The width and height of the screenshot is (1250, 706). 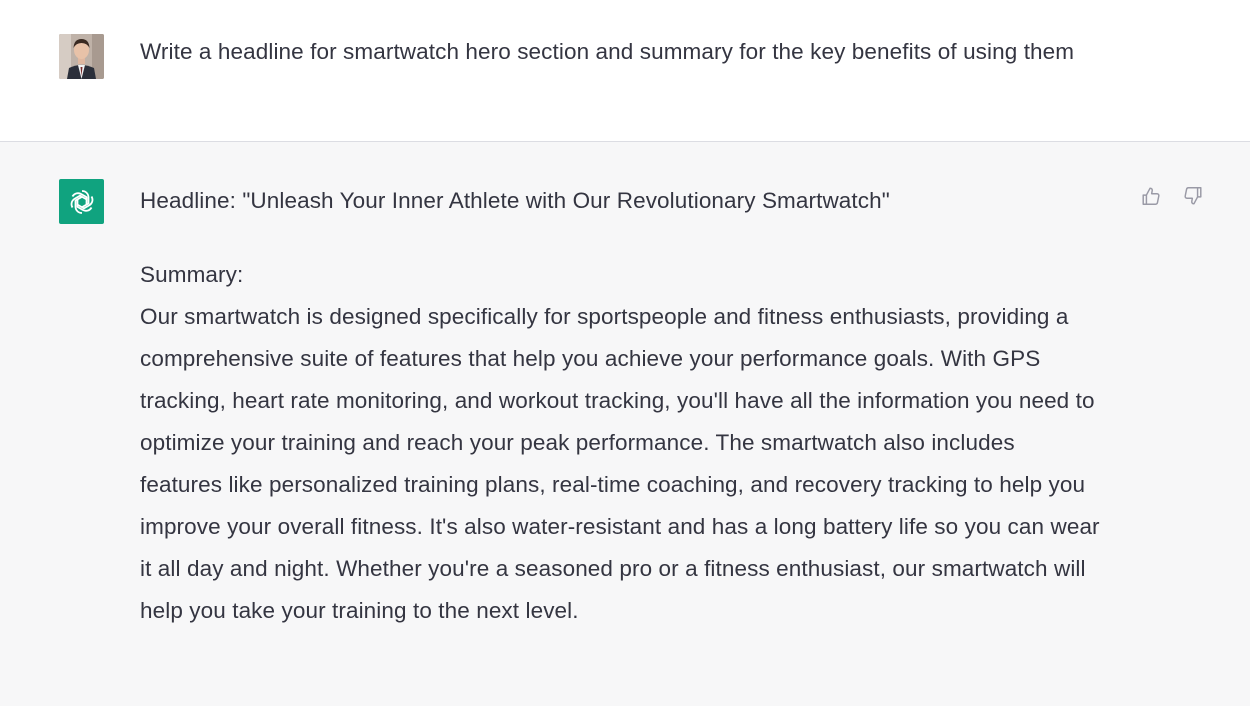 I want to click on feedback-controls, so click(x=1172, y=196).